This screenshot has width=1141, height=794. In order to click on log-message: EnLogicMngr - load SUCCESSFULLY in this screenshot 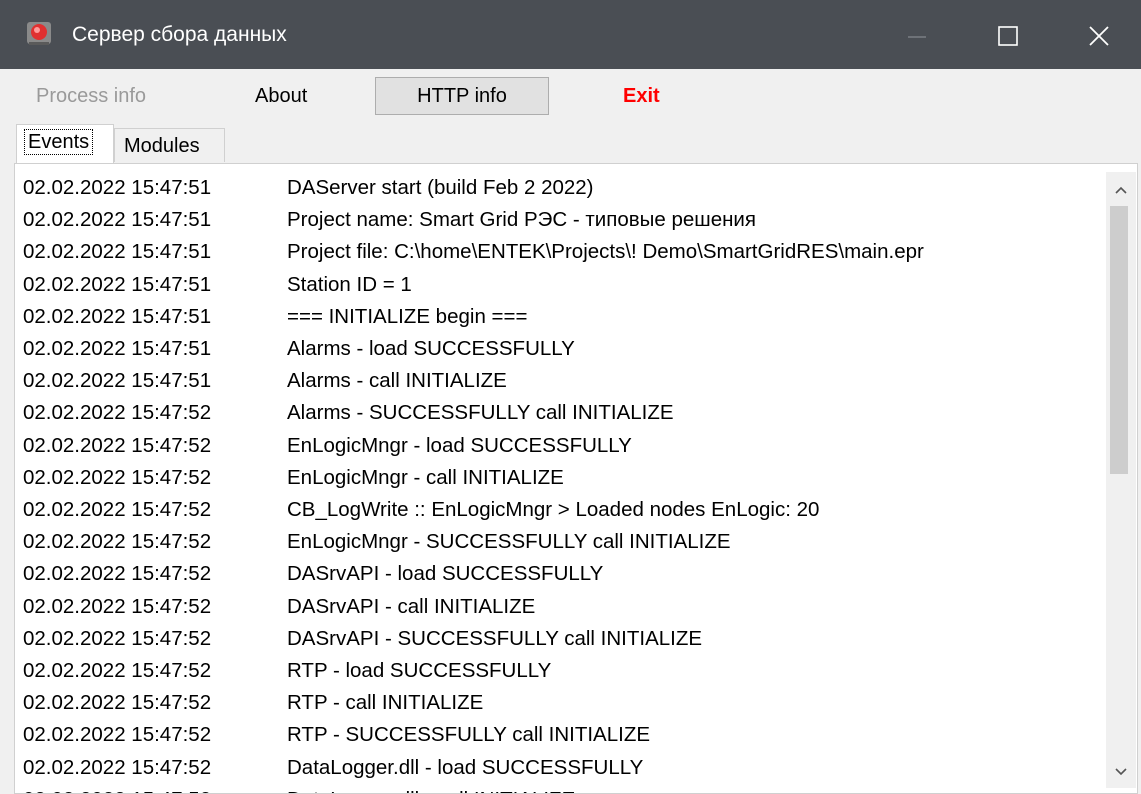, I will do `click(459, 445)`.